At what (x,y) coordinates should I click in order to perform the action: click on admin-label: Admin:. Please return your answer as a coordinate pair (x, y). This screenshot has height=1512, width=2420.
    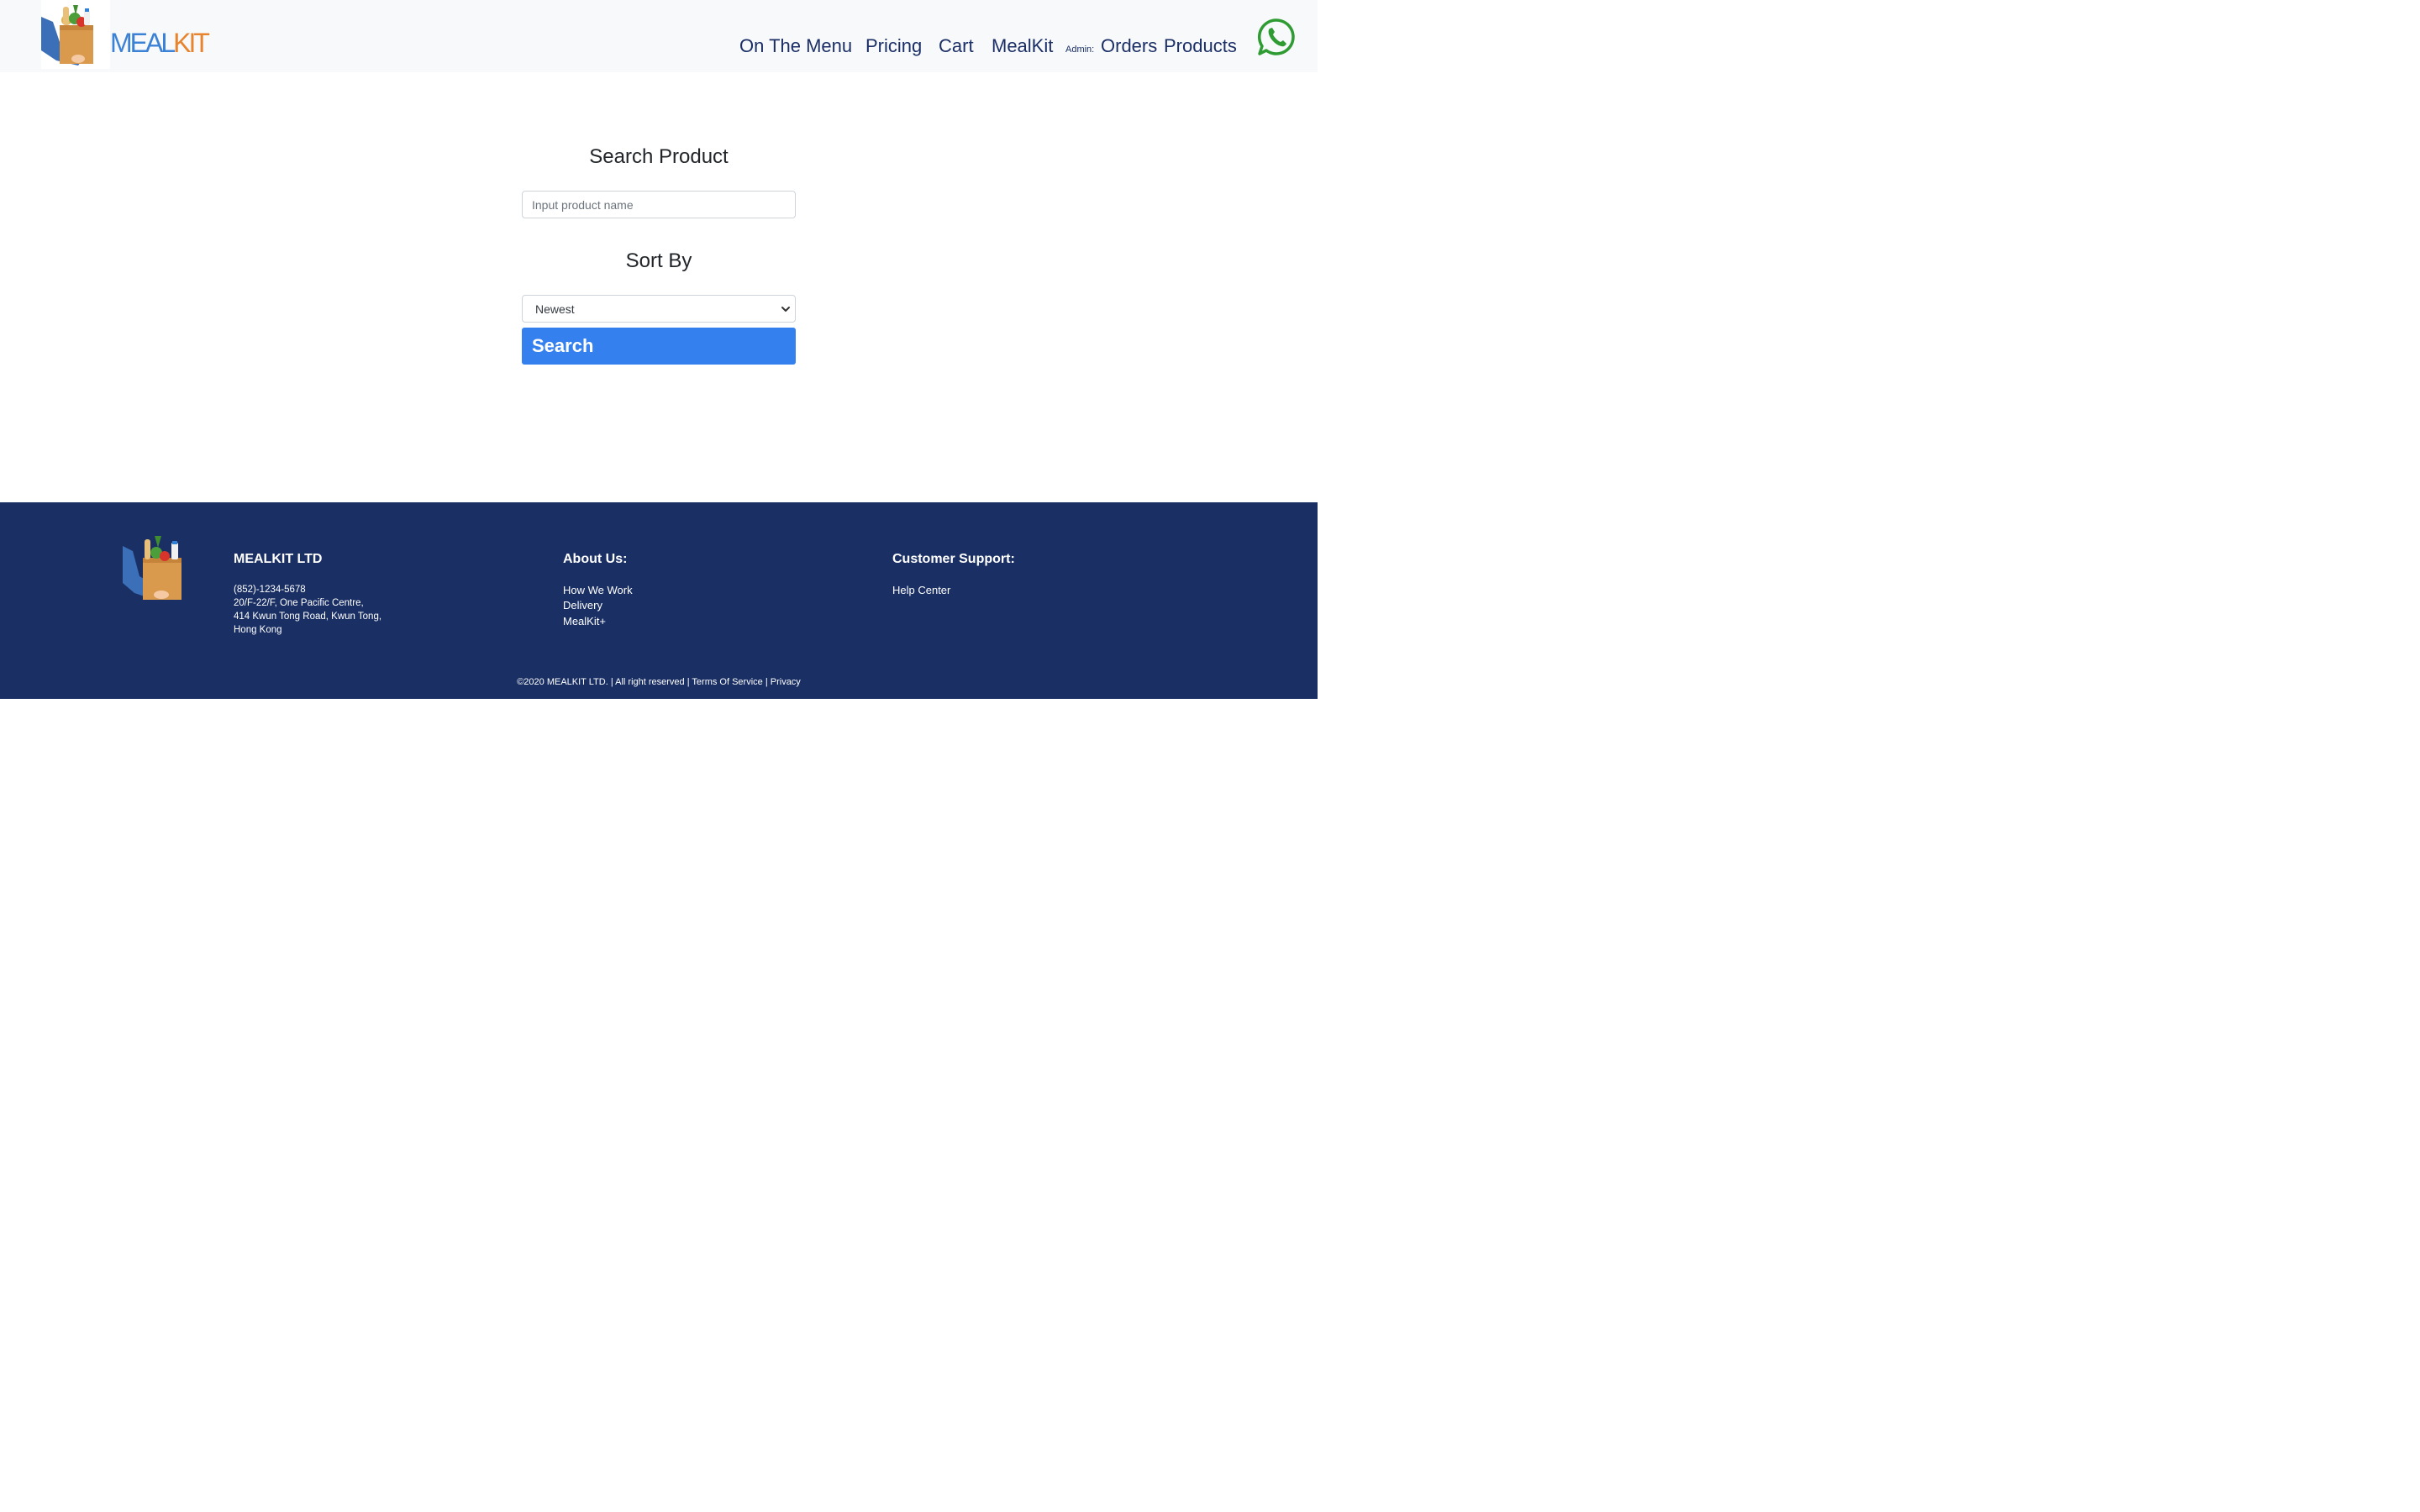
    Looking at the image, I should click on (1080, 50).